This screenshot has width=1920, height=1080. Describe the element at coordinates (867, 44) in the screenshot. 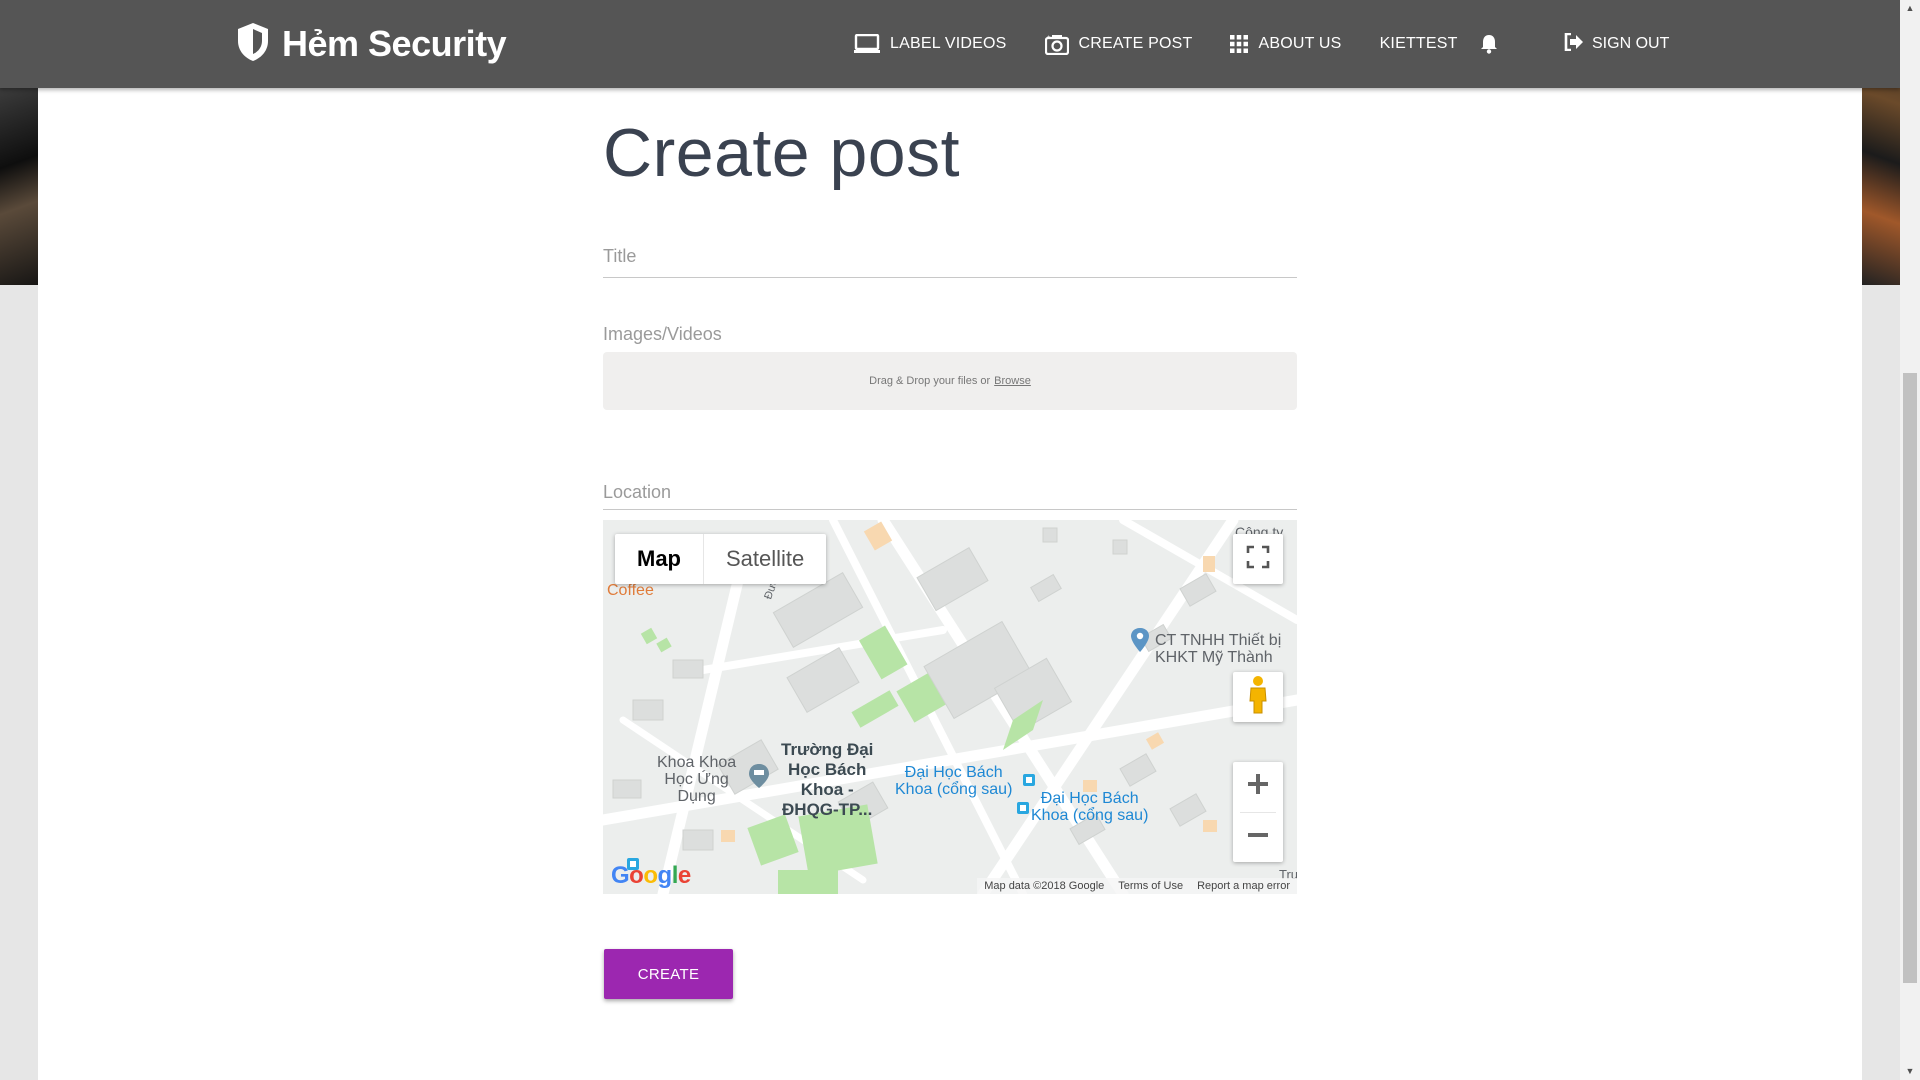

I see `laptop-icon` at that location.